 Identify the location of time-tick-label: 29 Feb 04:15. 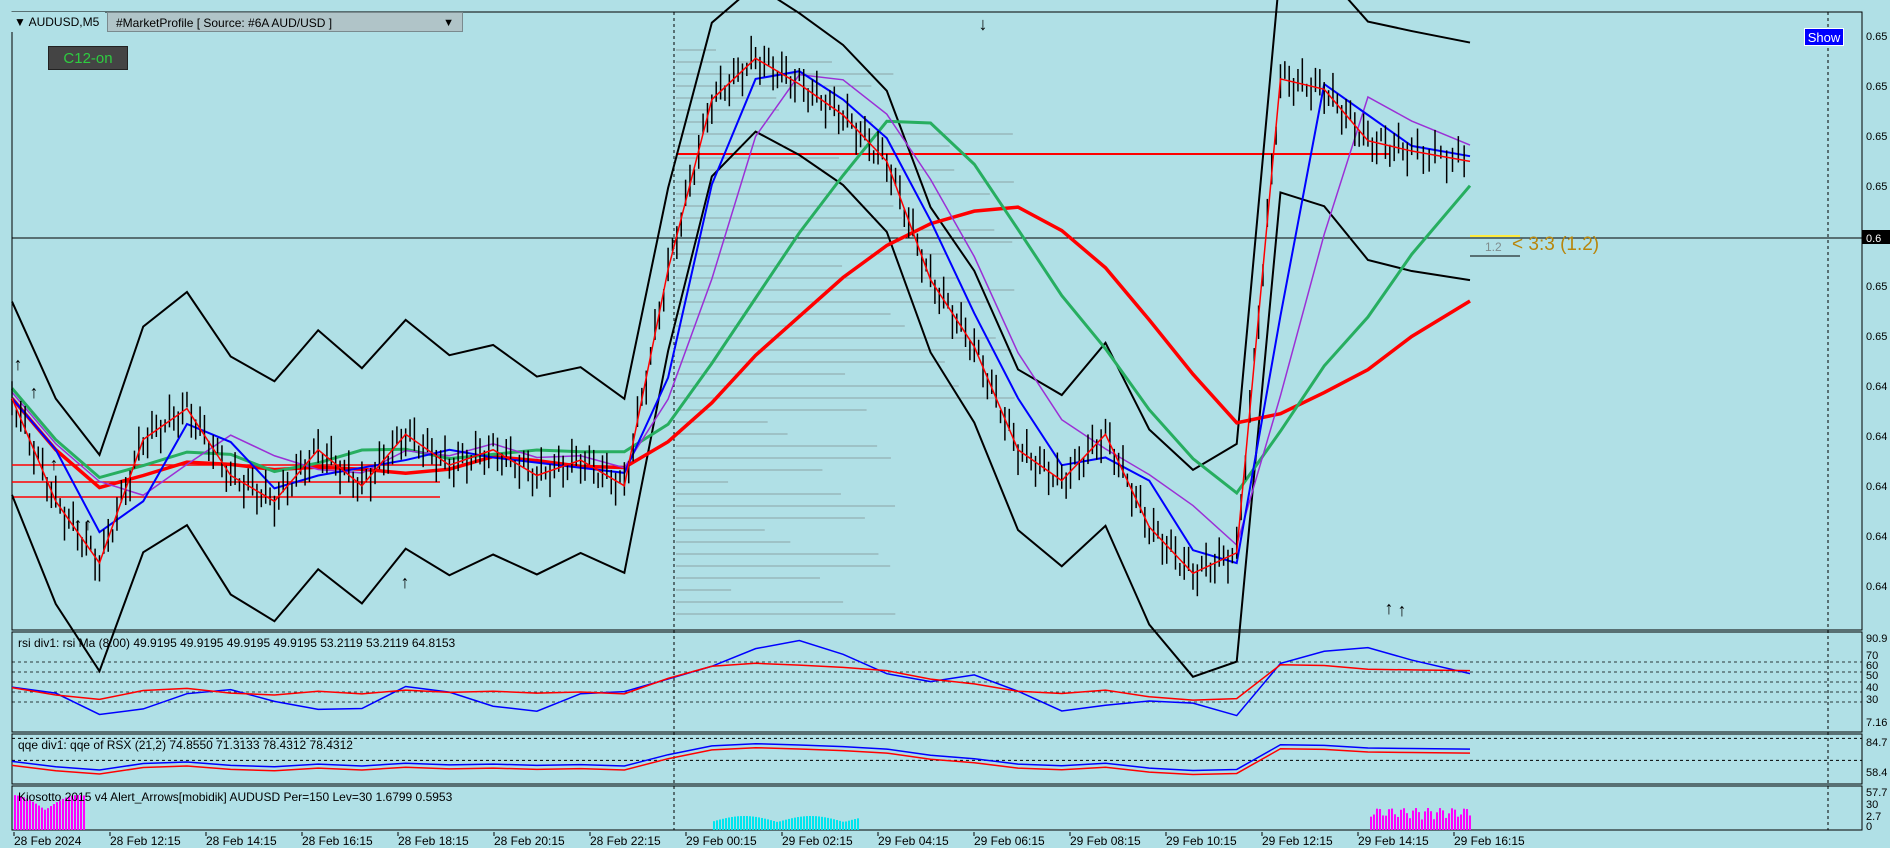
(913, 841).